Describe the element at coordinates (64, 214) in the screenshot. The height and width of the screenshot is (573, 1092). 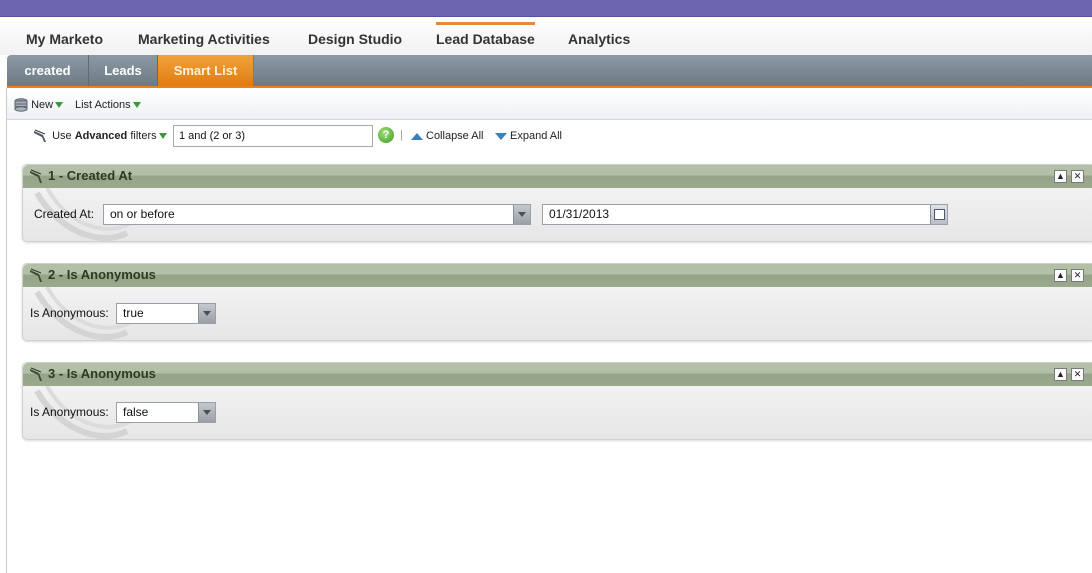
I see `created-at-label: Created At:` at that location.